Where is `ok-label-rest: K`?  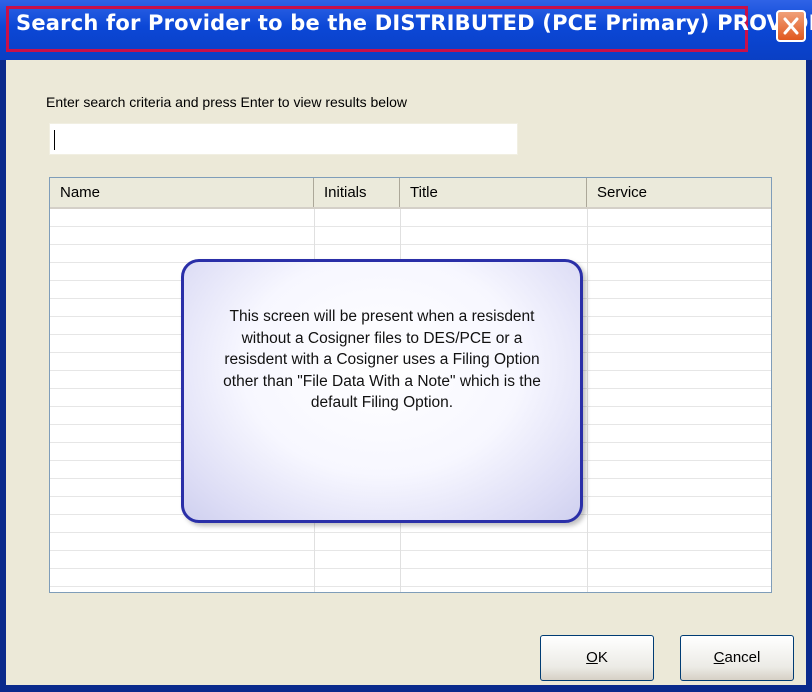
ok-label-rest: K is located at coordinates (602, 657).